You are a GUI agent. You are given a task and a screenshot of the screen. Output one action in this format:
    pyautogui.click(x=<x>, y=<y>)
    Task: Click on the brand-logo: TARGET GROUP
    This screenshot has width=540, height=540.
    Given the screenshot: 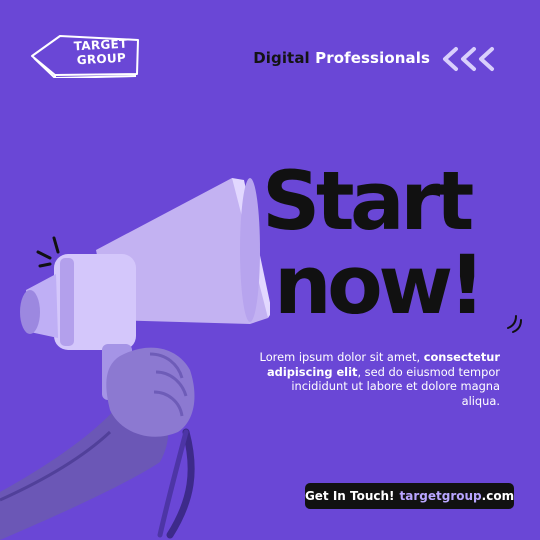 What is the action you would take?
    pyautogui.click(x=86, y=56)
    